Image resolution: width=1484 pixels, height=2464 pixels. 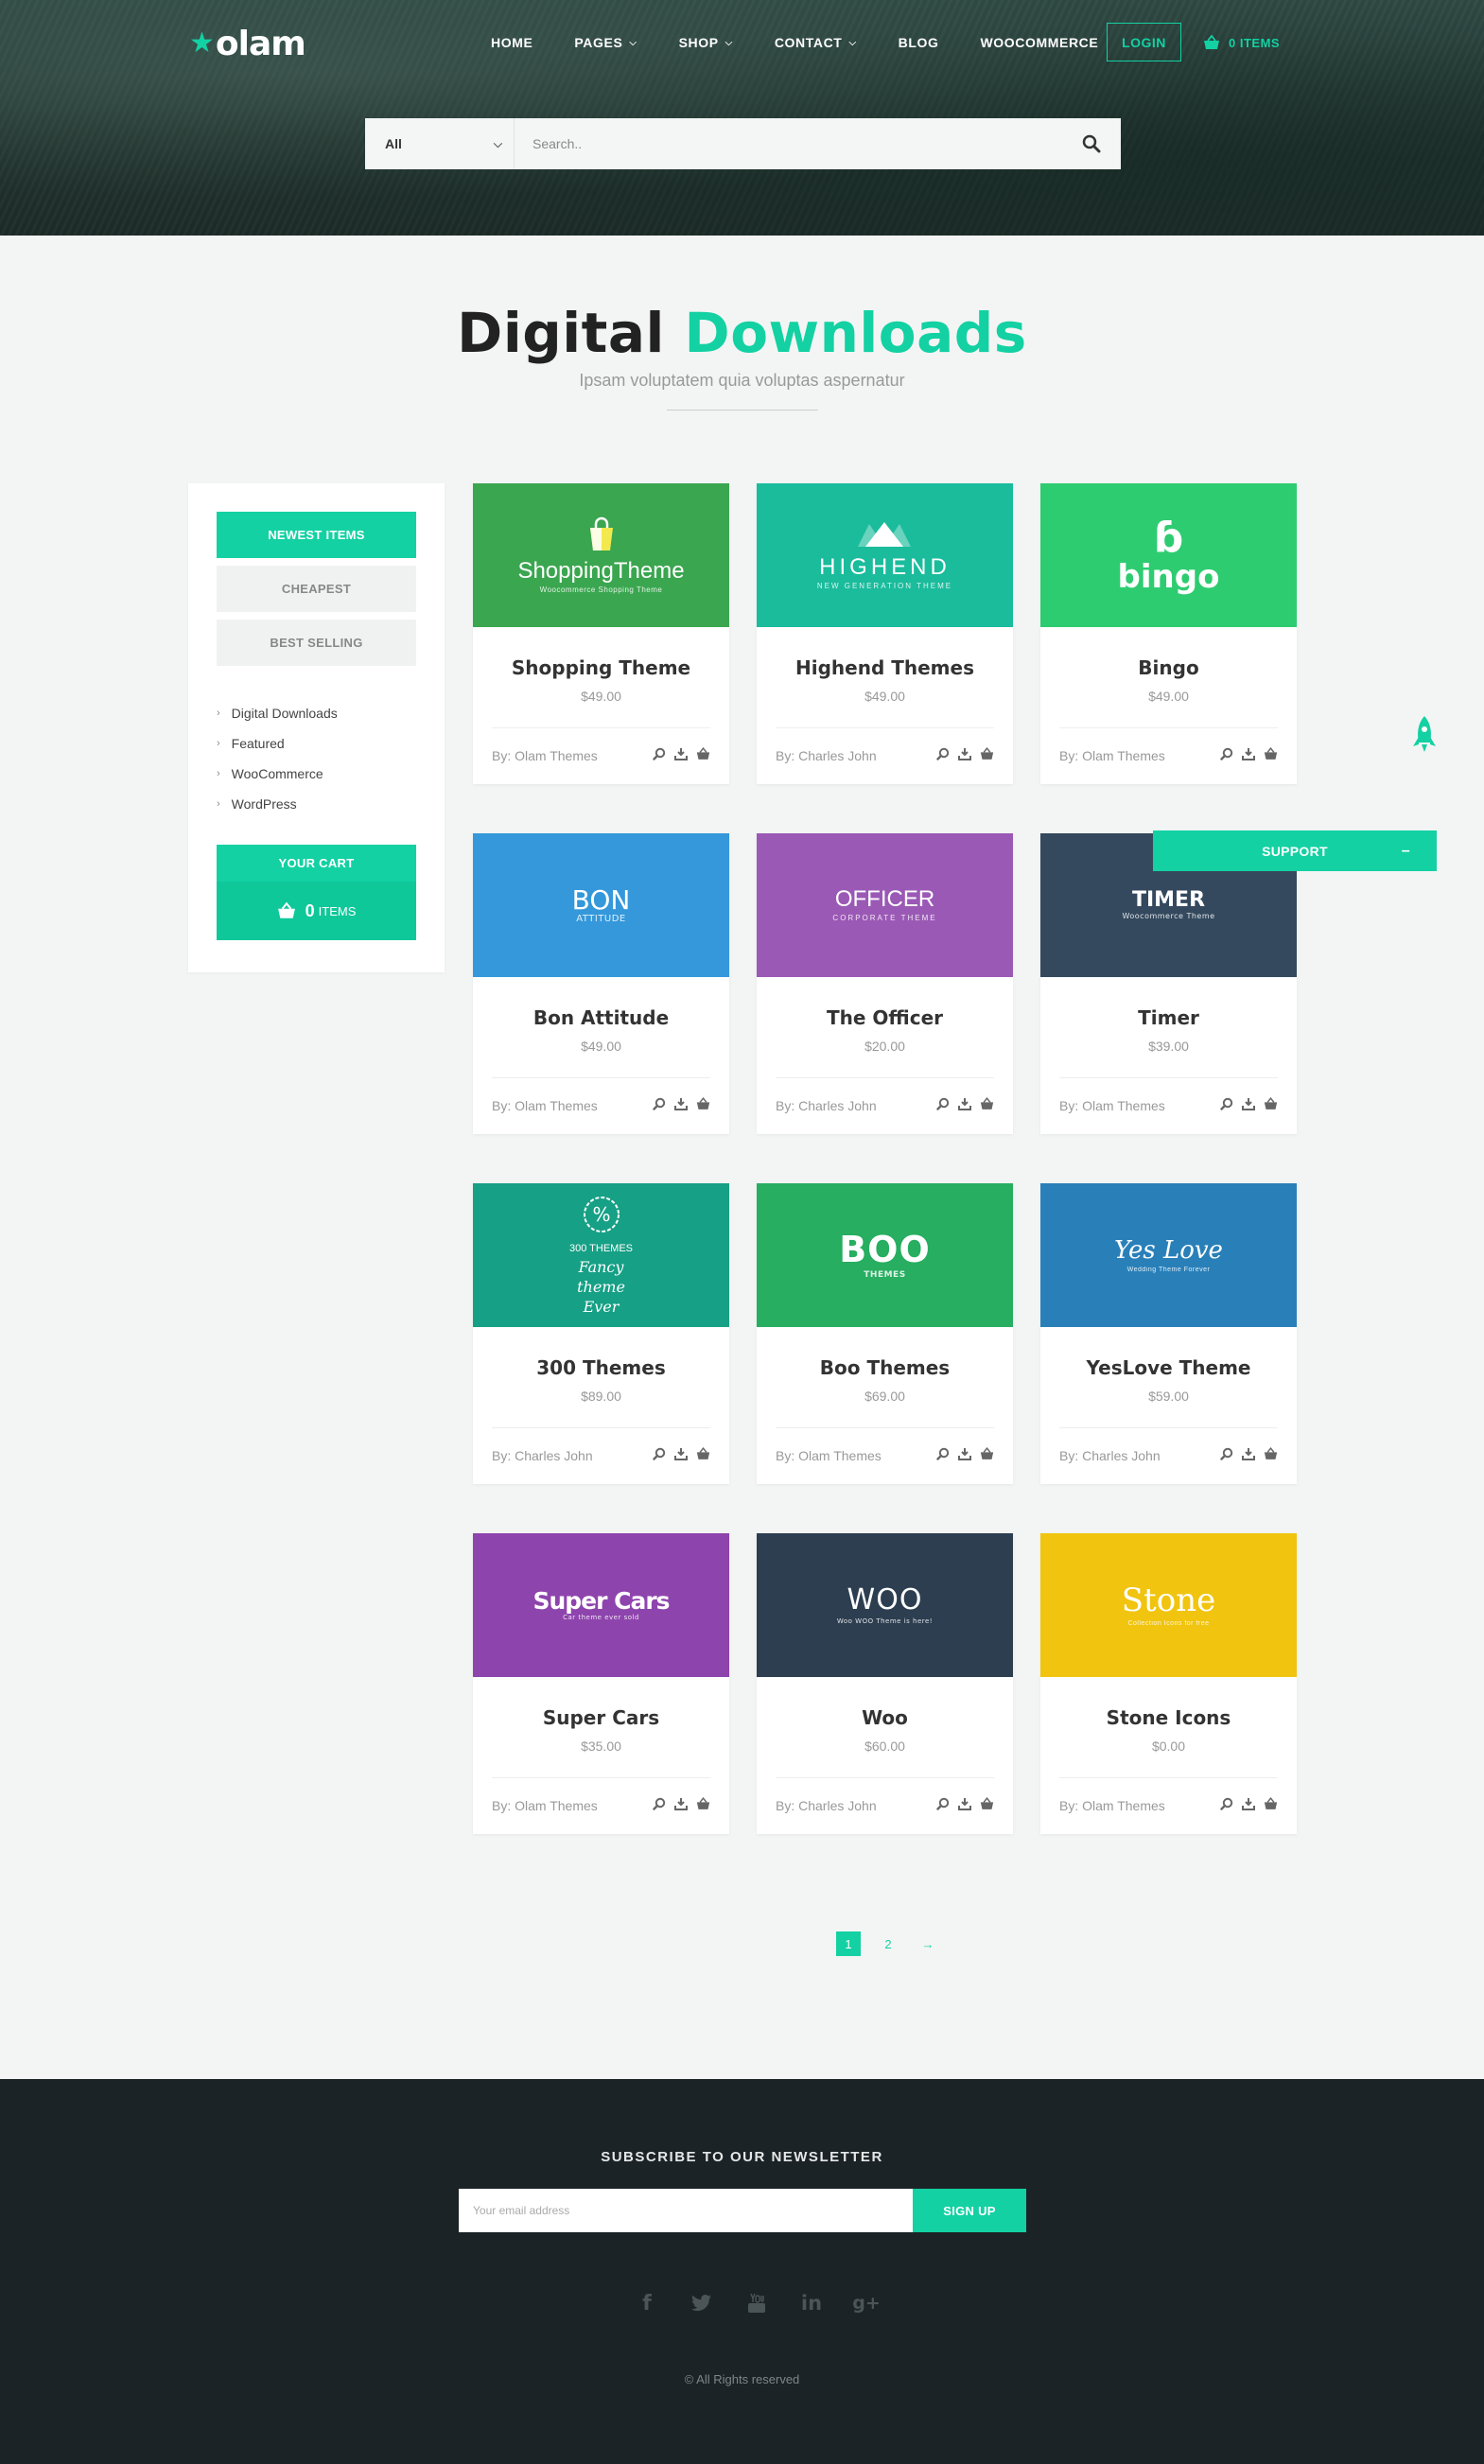 I want to click on nav-blog: BLOG, so click(x=919, y=42).